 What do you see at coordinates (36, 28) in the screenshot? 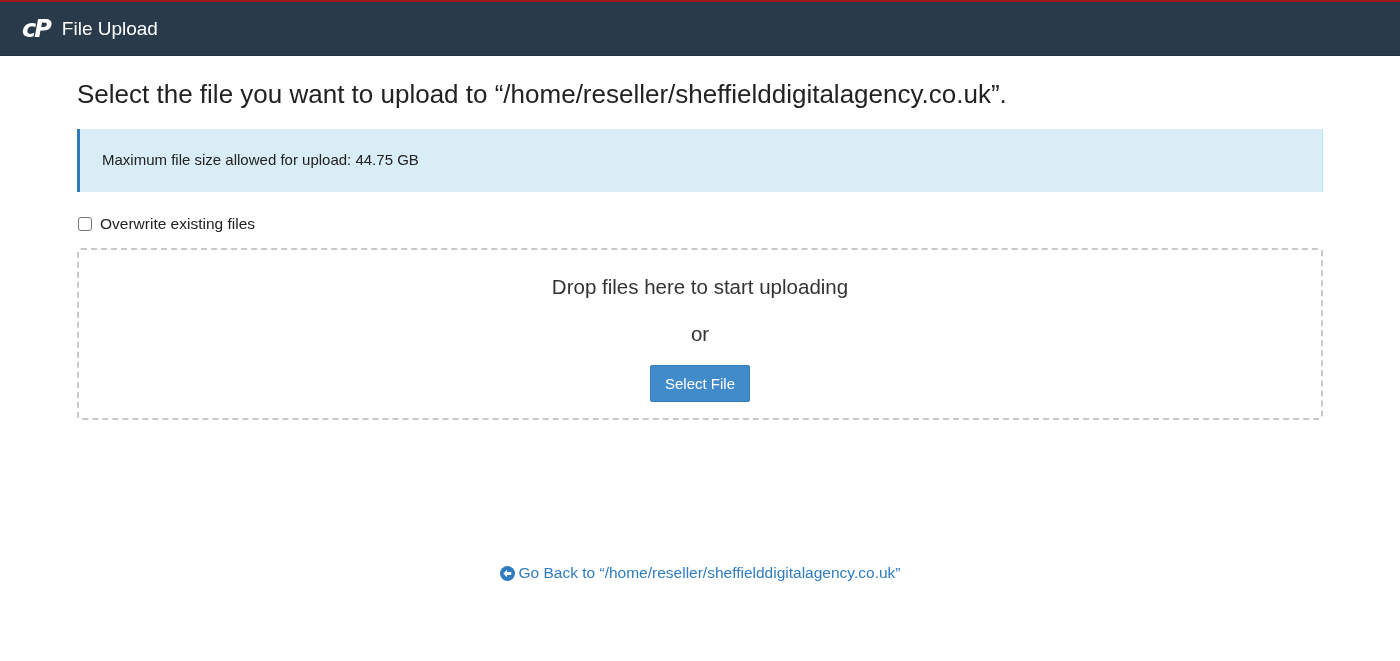
I see `logo: cP` at bounding box center [36, 28].